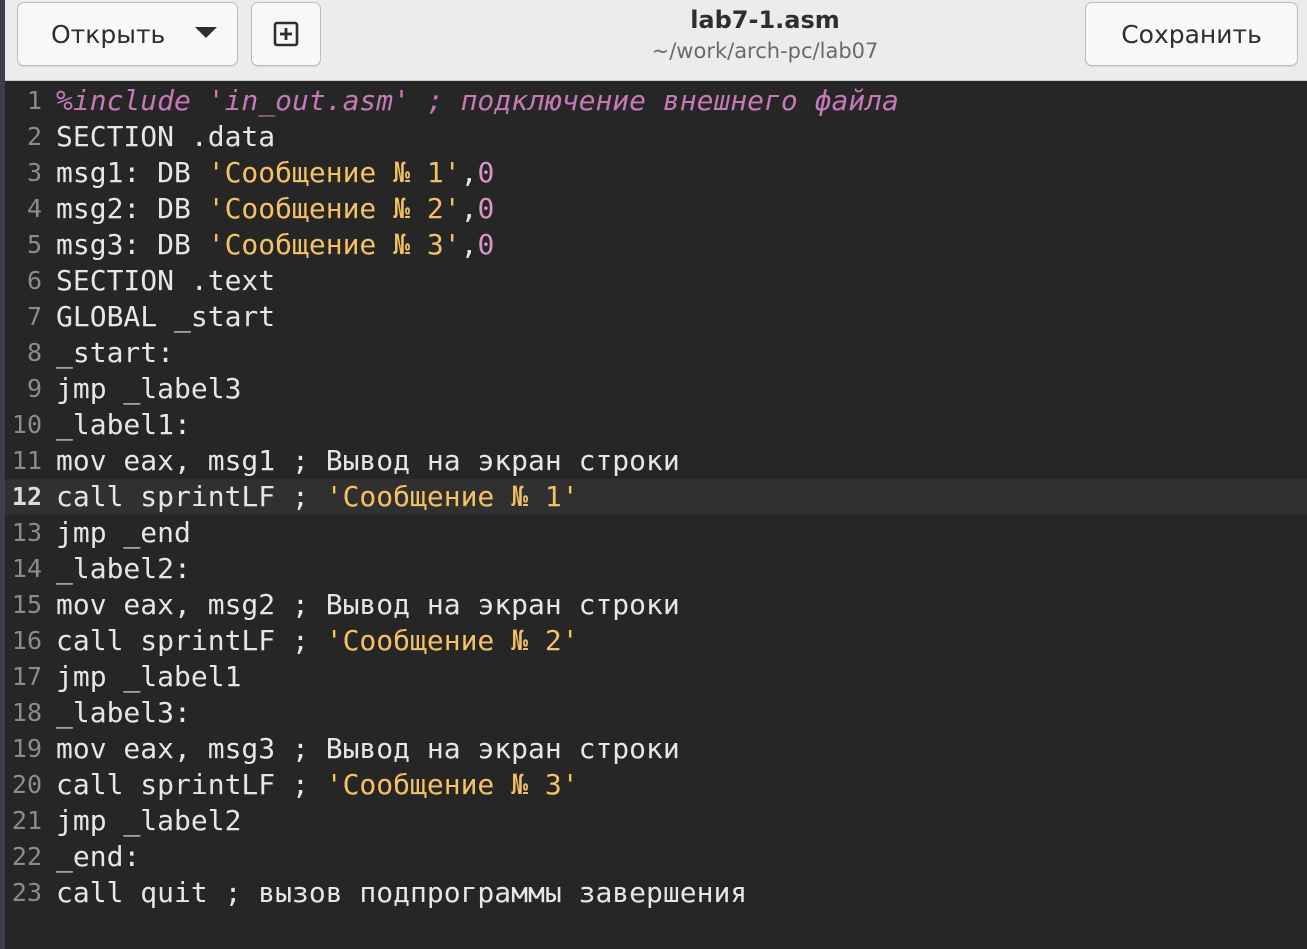 The height and width of the screenshot is (949, 1307). Describe the element at coordinates (123, 713) in the screenshot. I see `code-text: _label3:` at that location.